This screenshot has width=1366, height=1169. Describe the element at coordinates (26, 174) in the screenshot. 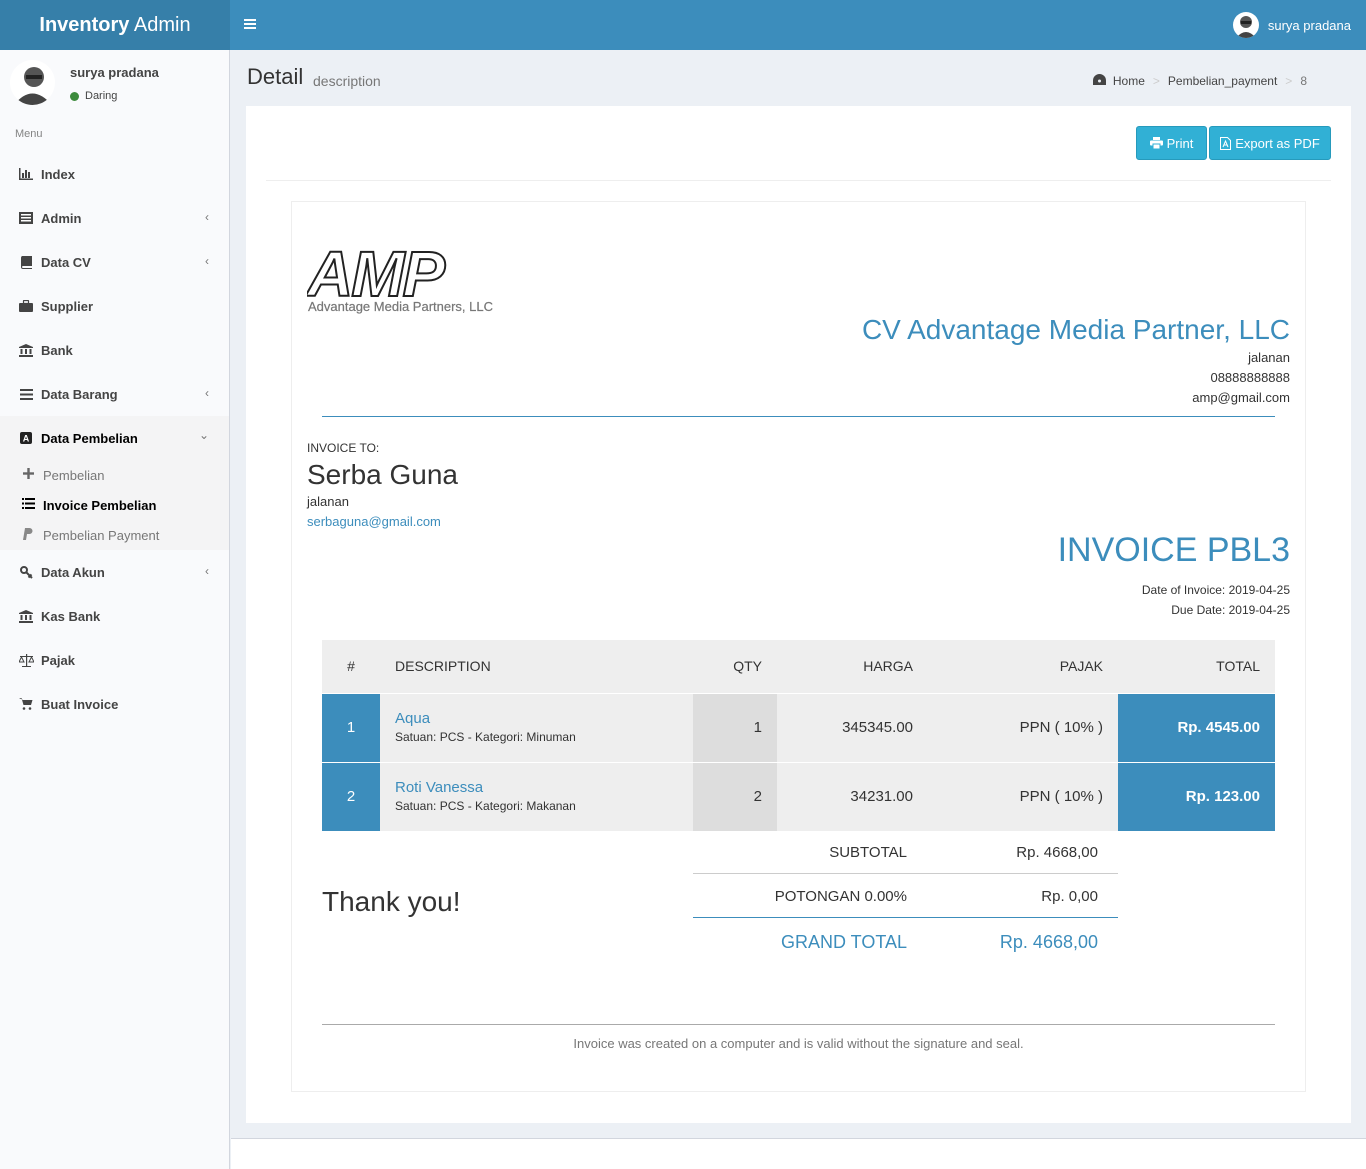

I see `bar-chart-icon` at that location.